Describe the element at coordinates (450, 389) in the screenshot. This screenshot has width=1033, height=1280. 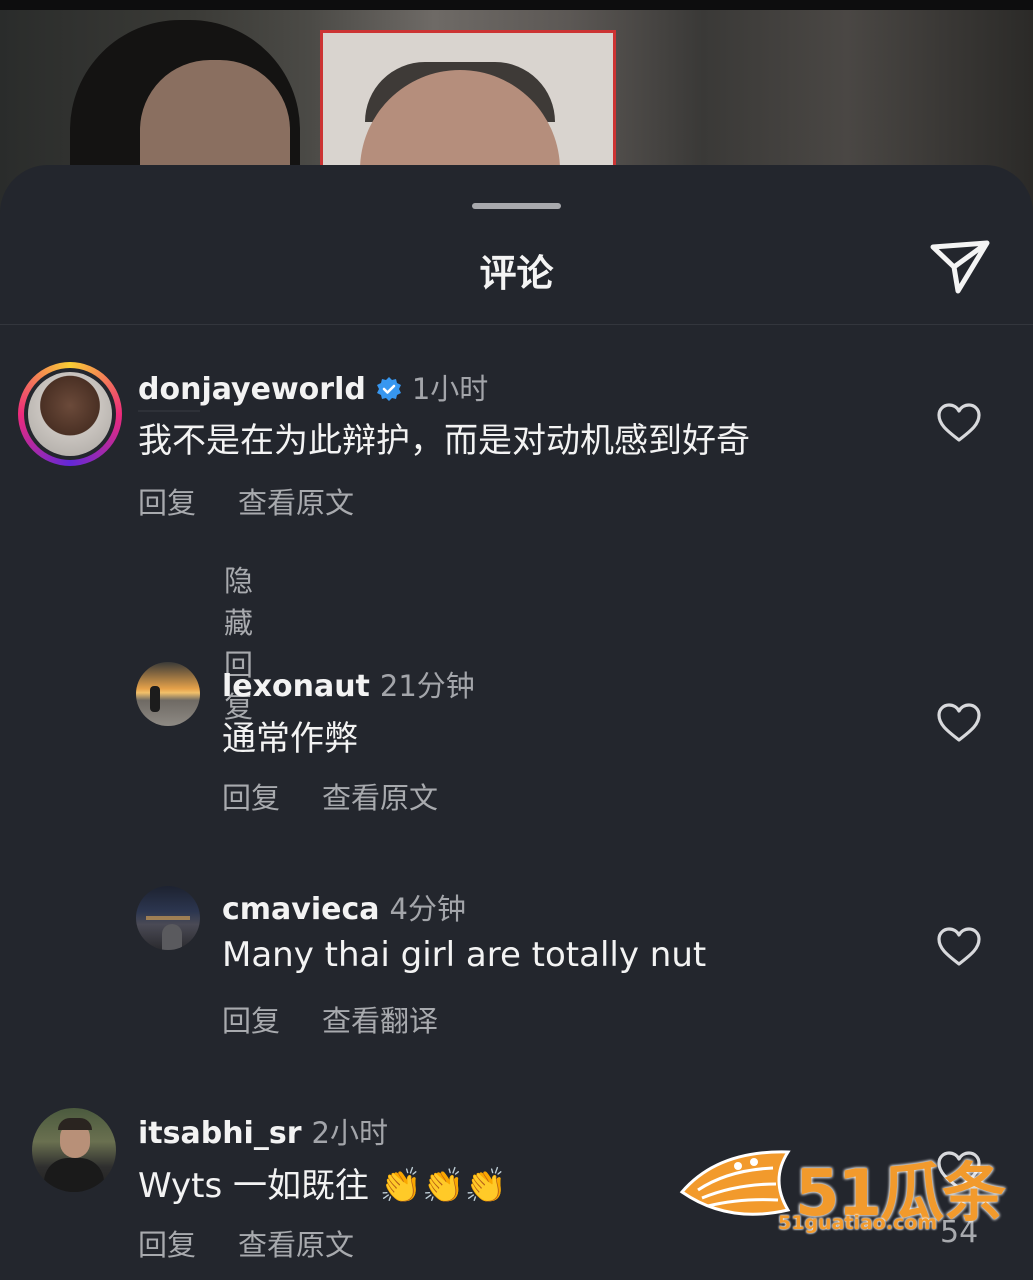
I see `comment-time: 1小时` at that location.